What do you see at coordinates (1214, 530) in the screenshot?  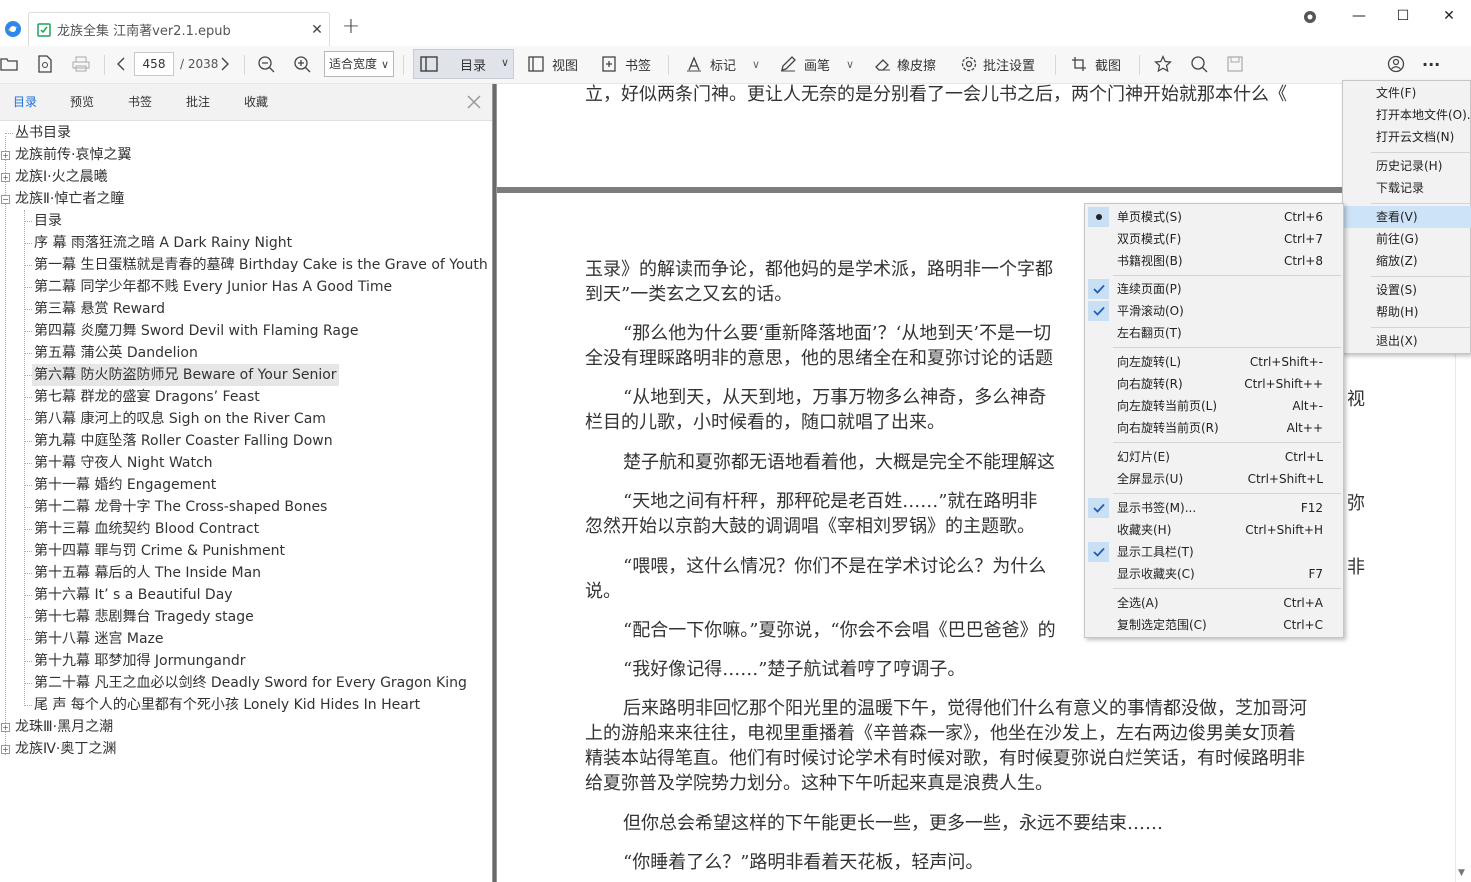 I see `menu-item-favorites: 收藏夹(H) Ctrl+Shift+H` at bounding box center [1214, 530].